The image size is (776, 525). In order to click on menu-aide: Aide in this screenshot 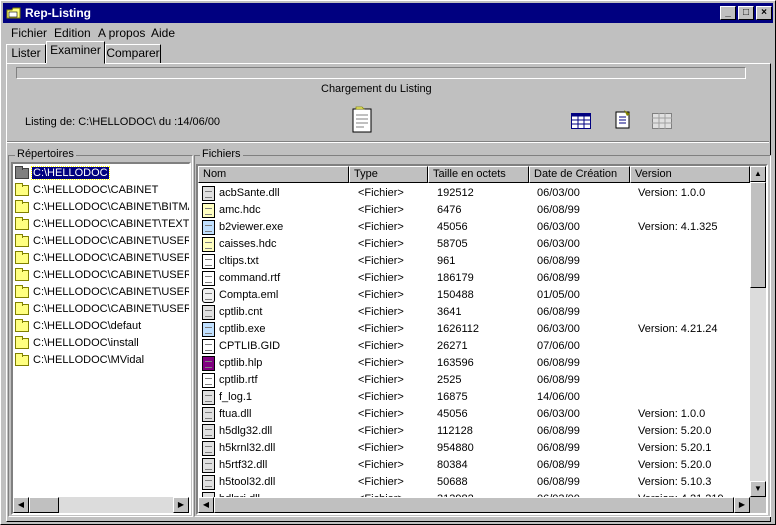, I will do `click(163, 33)`.